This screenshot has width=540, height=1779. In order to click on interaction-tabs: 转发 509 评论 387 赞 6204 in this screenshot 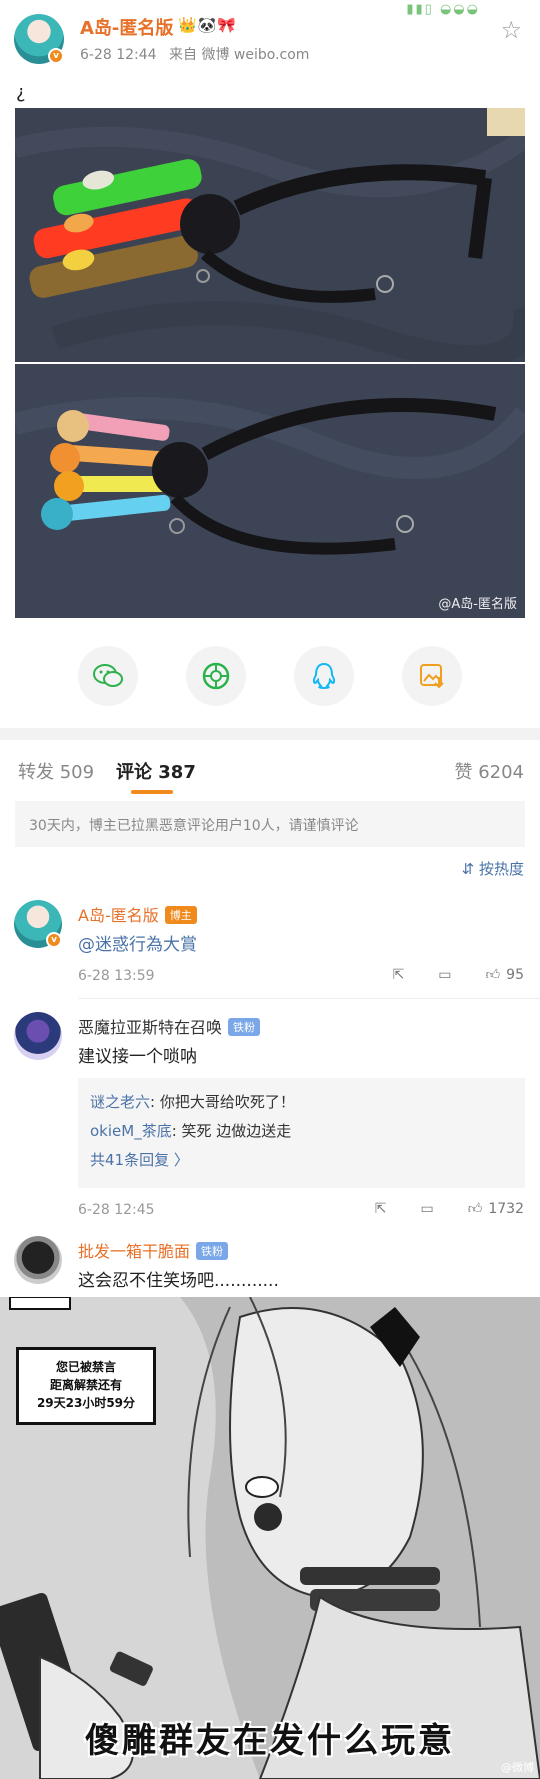, I will do `click(270, 768)`.